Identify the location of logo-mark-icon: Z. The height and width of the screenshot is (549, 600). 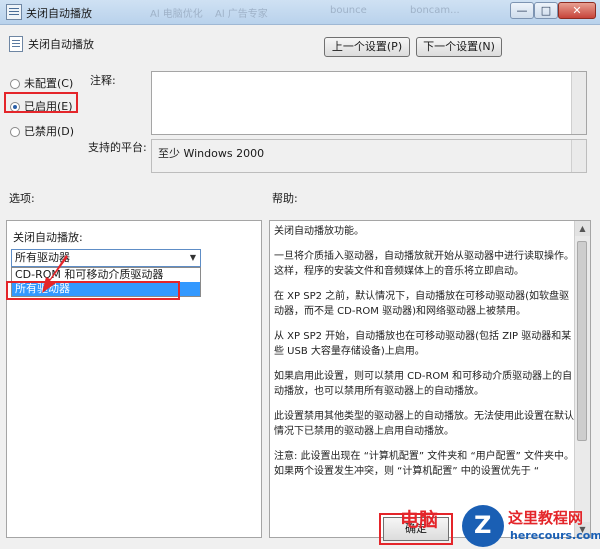
(483, 526).